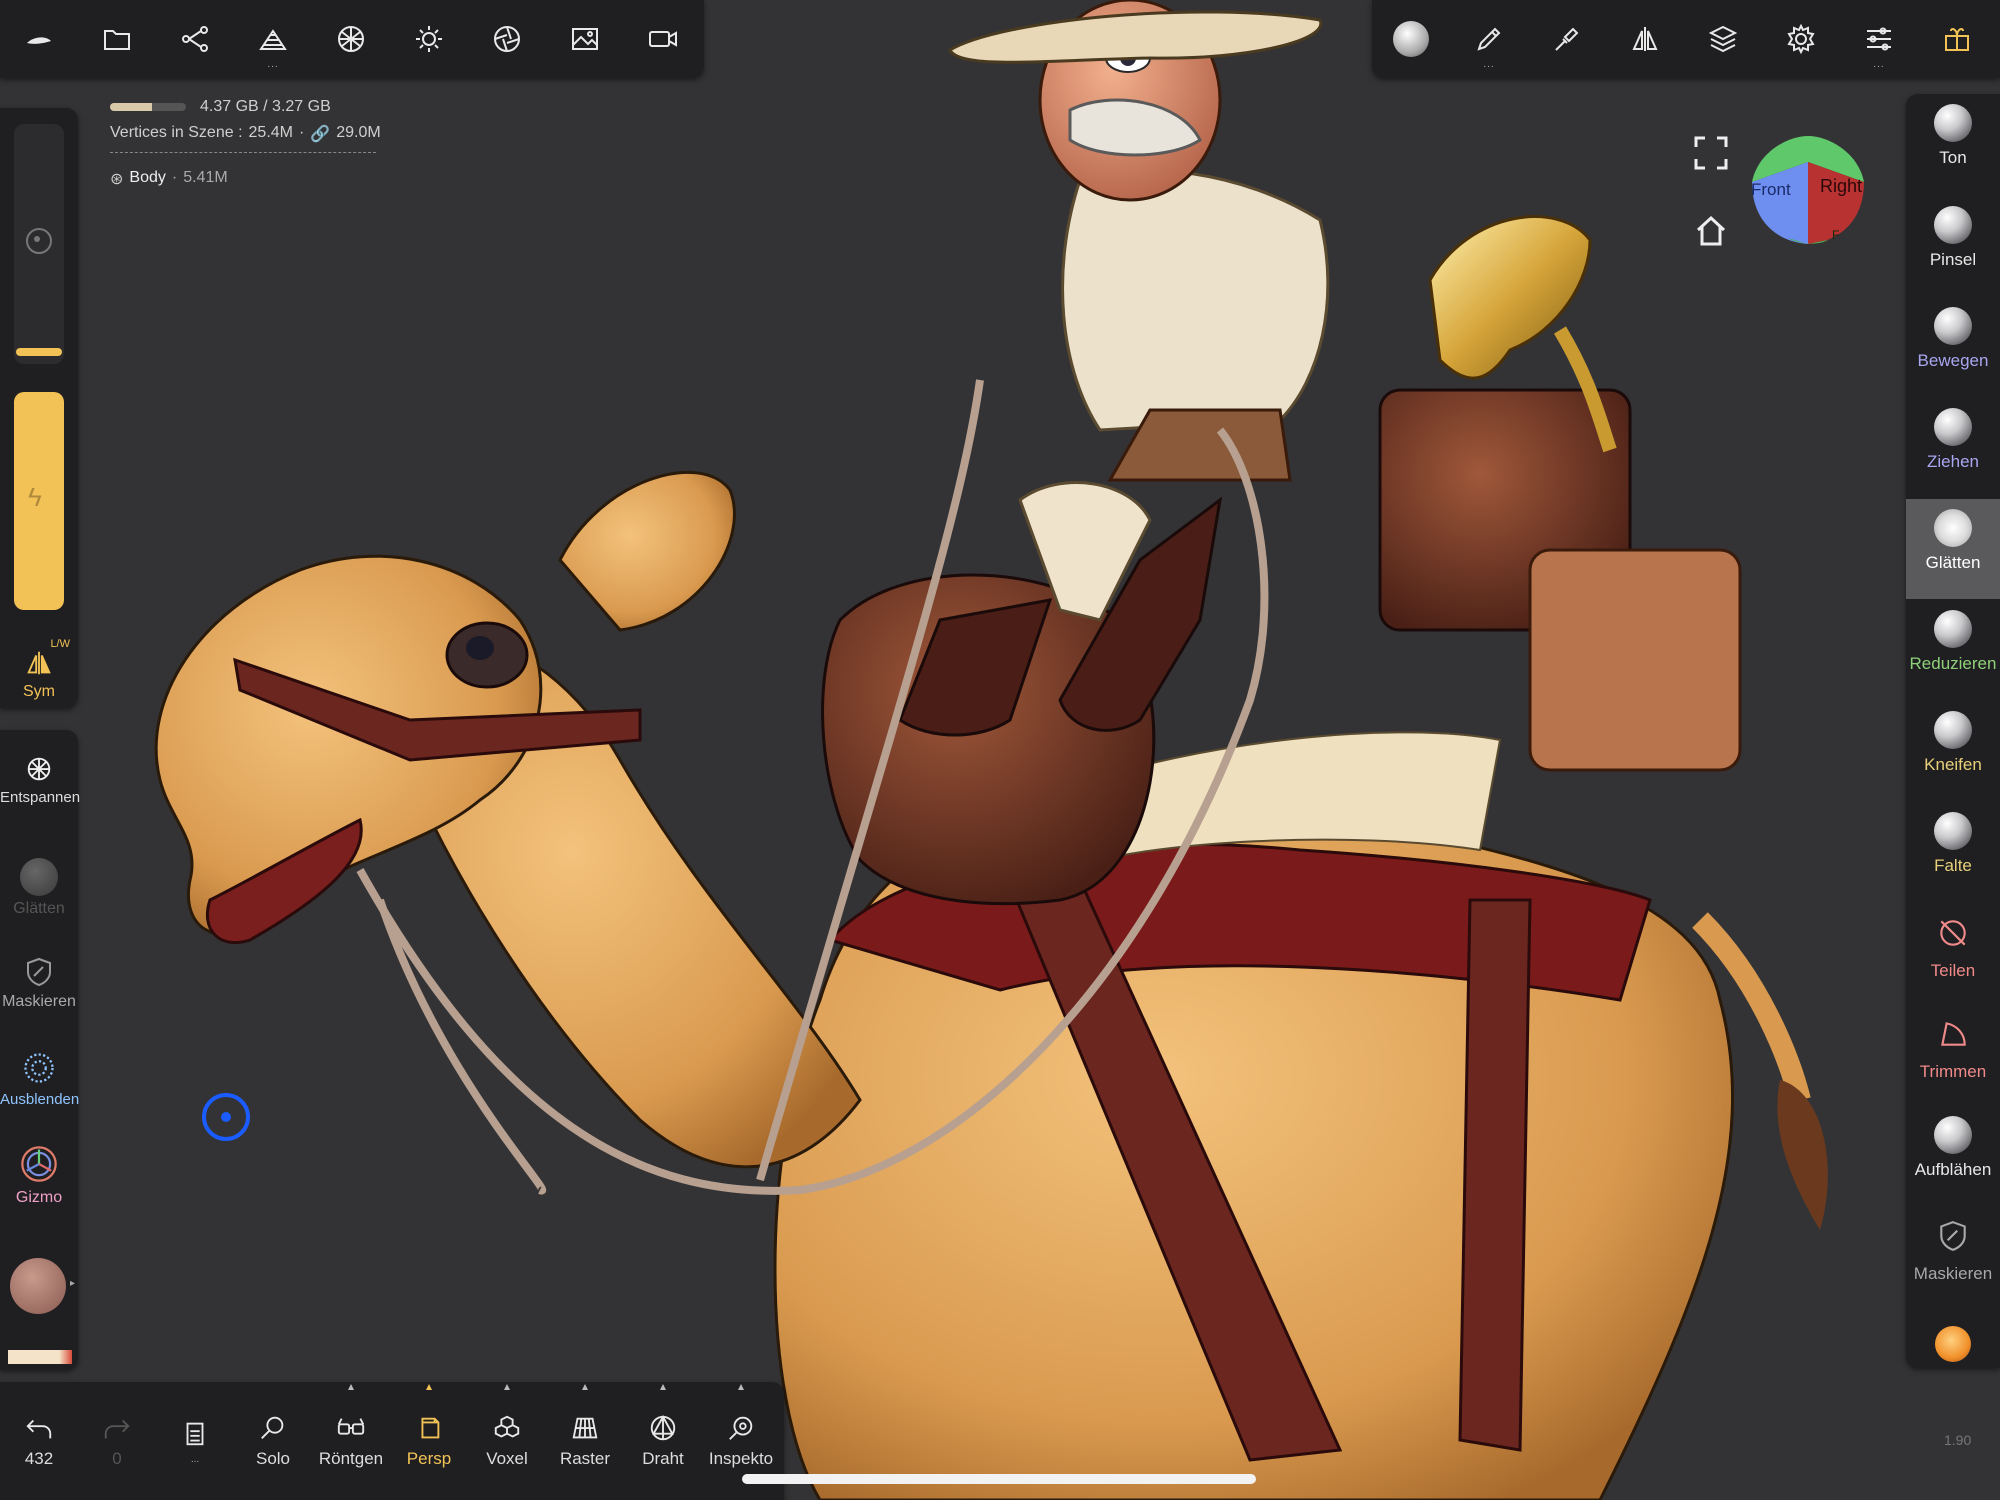 Image resolution: width=2000 pixels, height=1500 pixels. What do you see at coordinates (1953, 1135) in the screenshot?
I see `inflate-sphere-icon` at bounding box center [1953, 1135].